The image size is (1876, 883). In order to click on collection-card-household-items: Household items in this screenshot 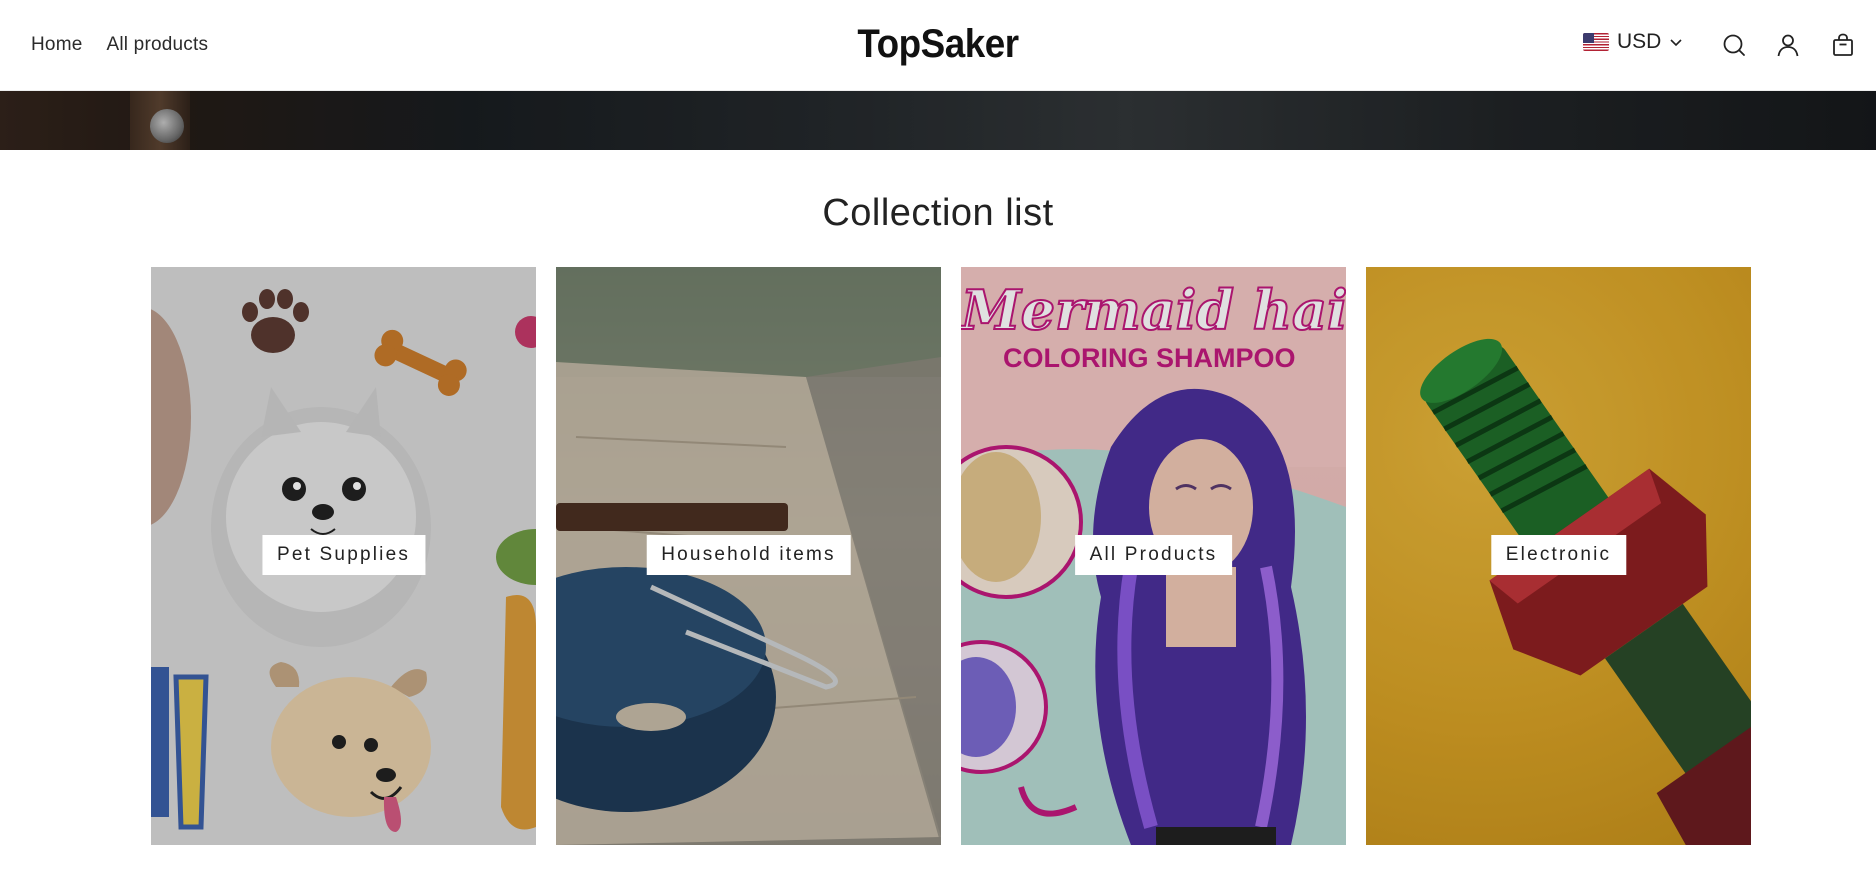, I will do `click(748, 556)`.